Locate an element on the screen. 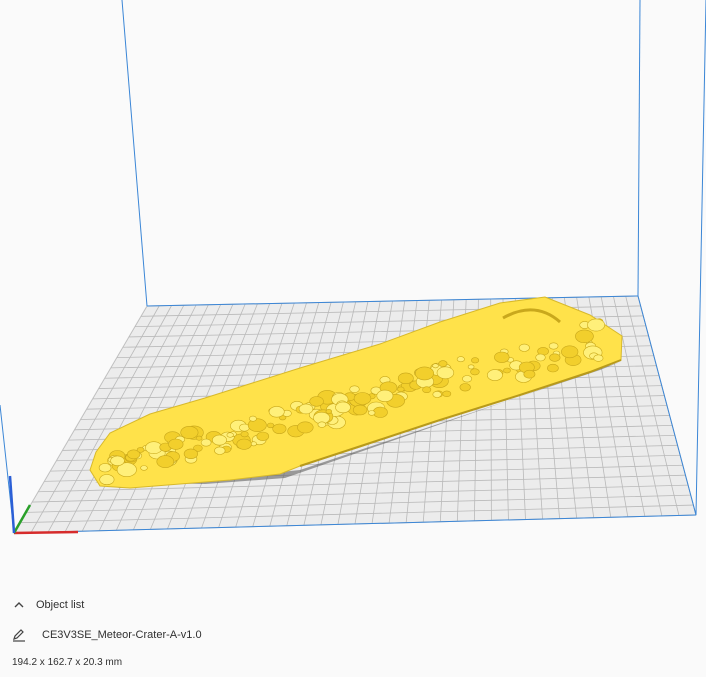 Image resolution: width=706 pixels, height=677 pixels. x-axis-line is located at coordinates (46, 532).